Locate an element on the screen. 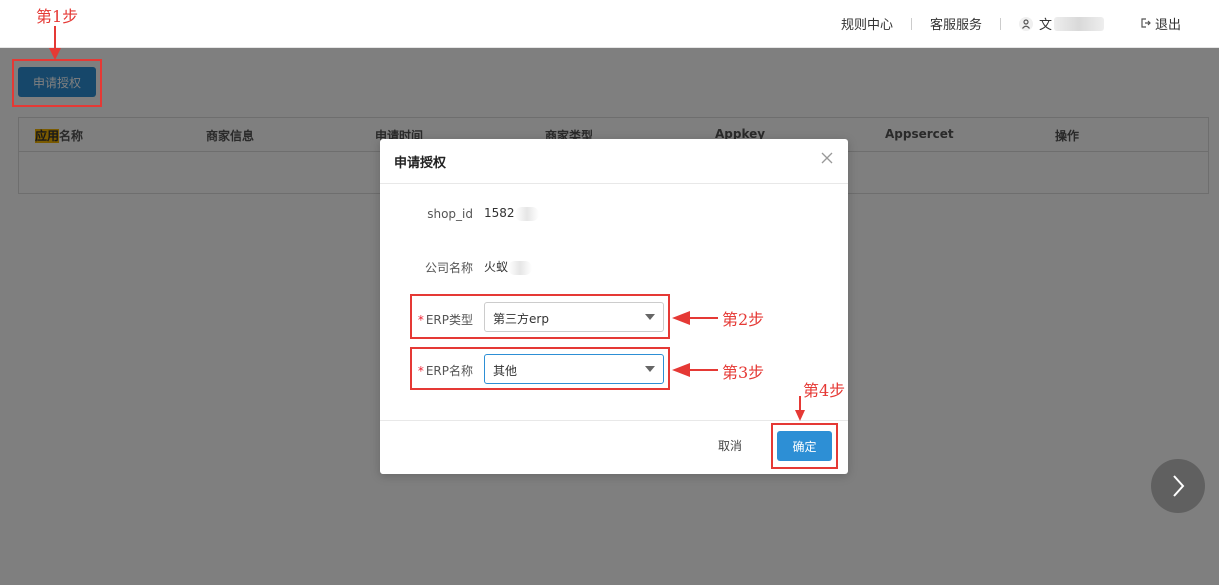 Image resolution: width=1219 pixels, height=585 pixels. erp-name-select: 其他 is located at coordinates (574, 369).